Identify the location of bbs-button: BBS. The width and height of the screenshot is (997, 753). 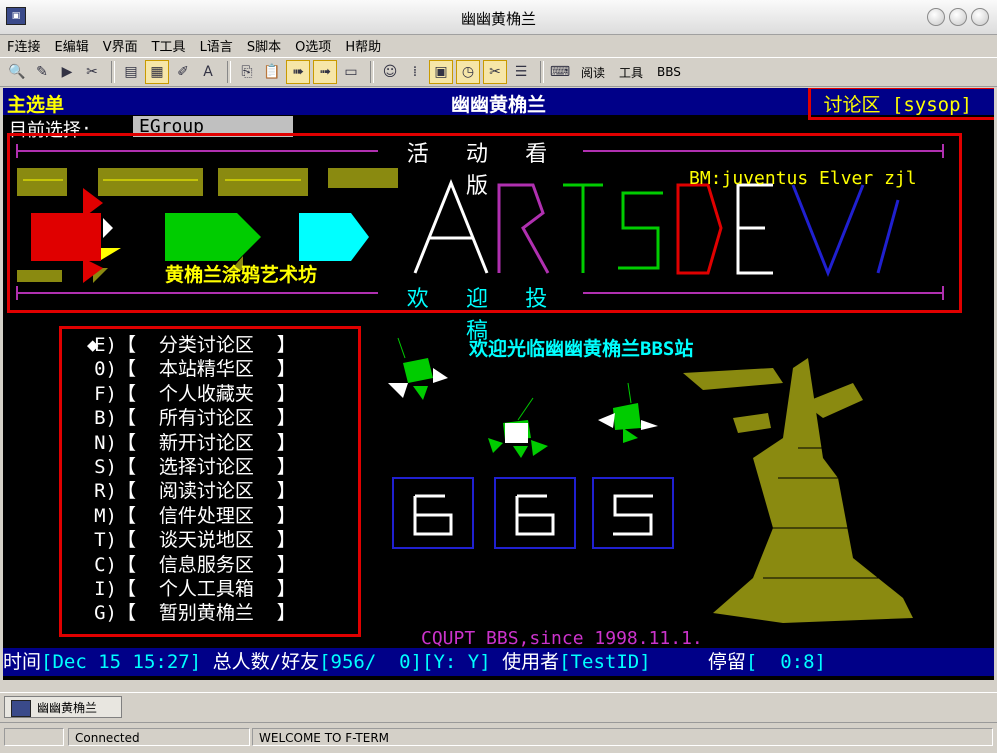
(669, 72).